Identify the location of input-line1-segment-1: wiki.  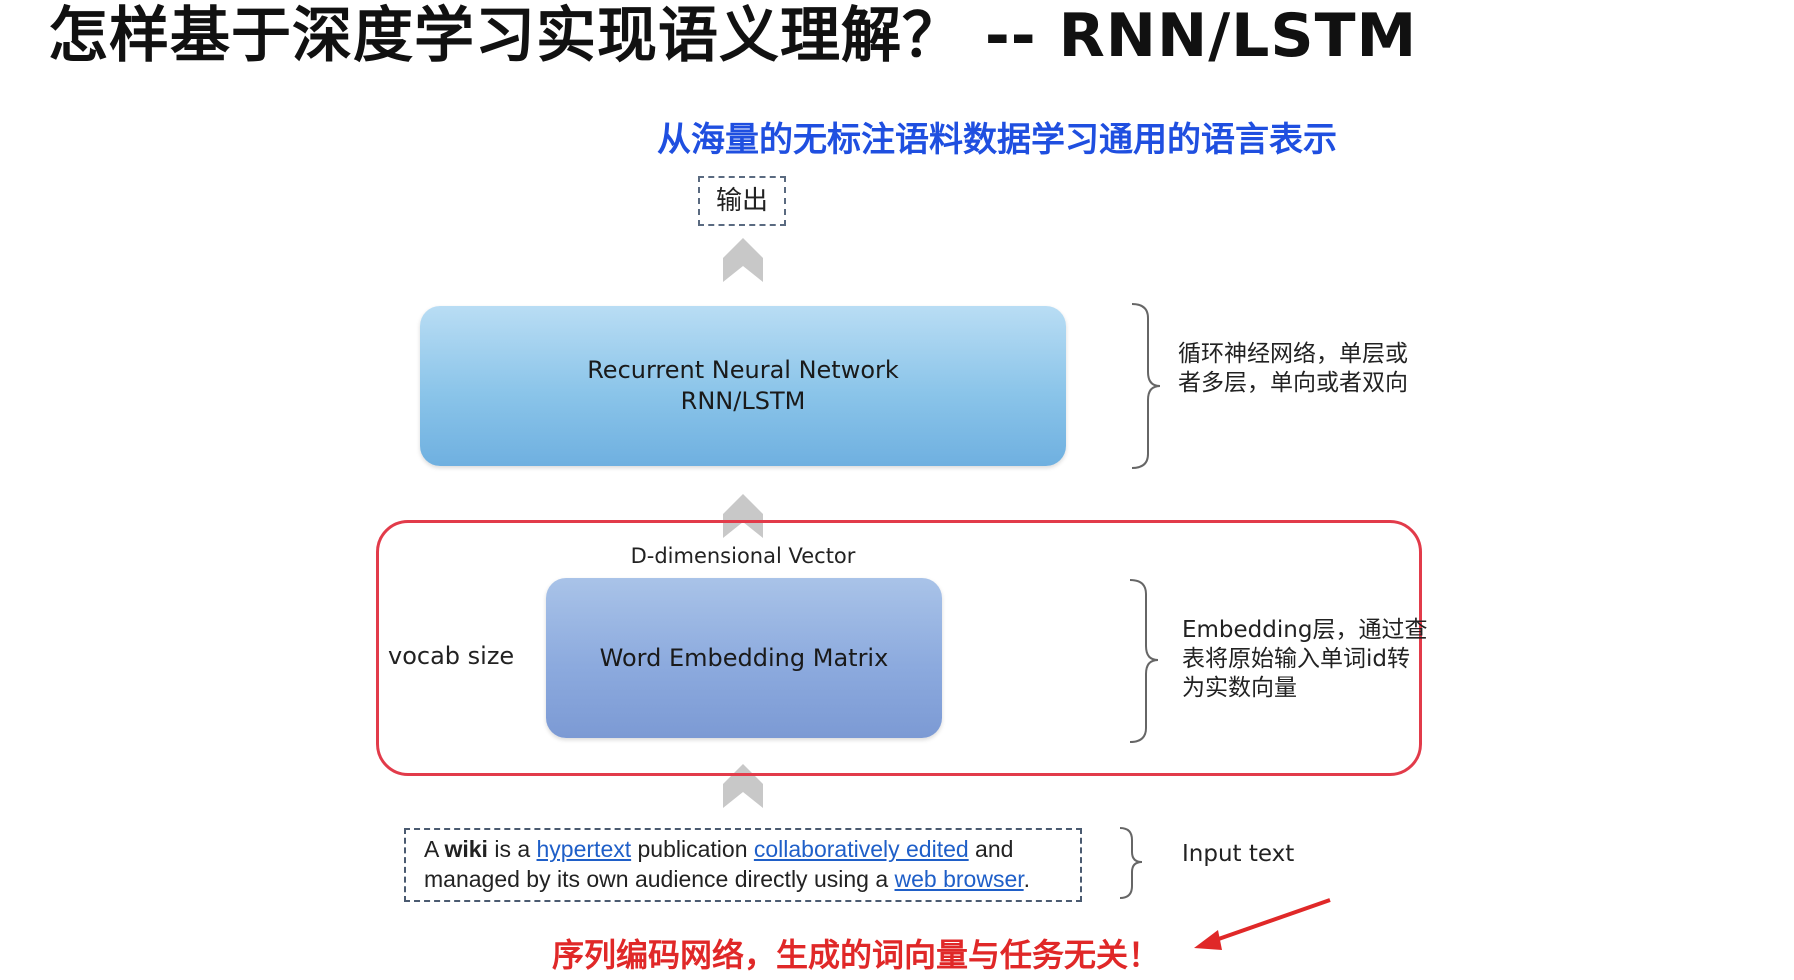
(466, 849).